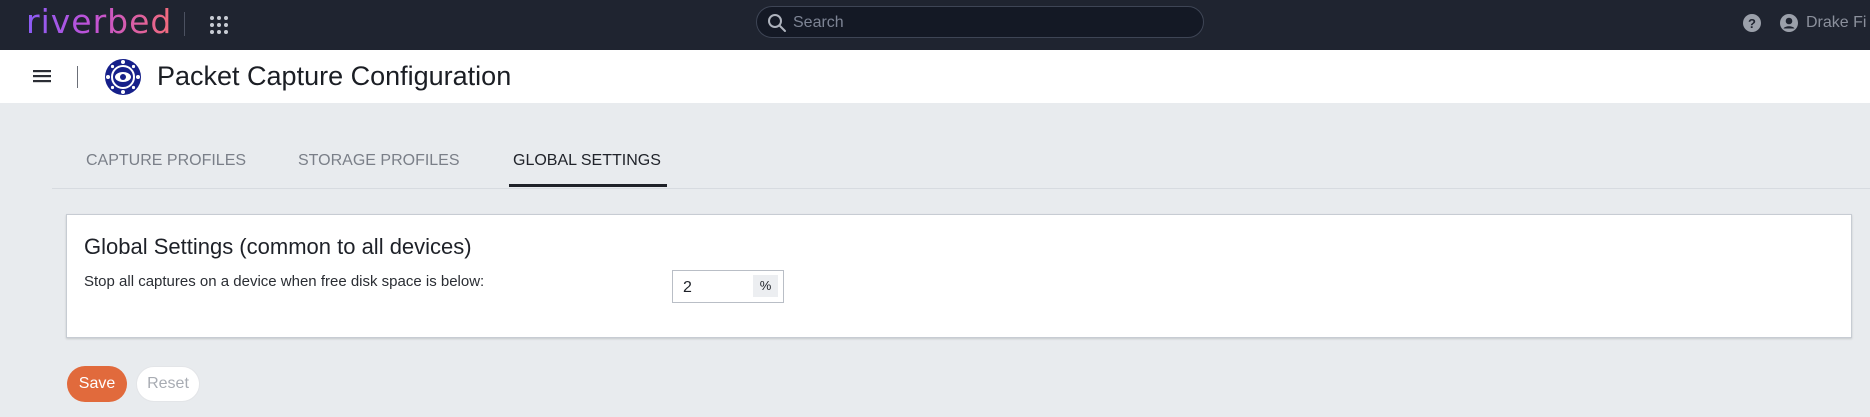 The height and width of the screenshot is (417, 1870). I want to click on save-button: Save, so click(97, 384).